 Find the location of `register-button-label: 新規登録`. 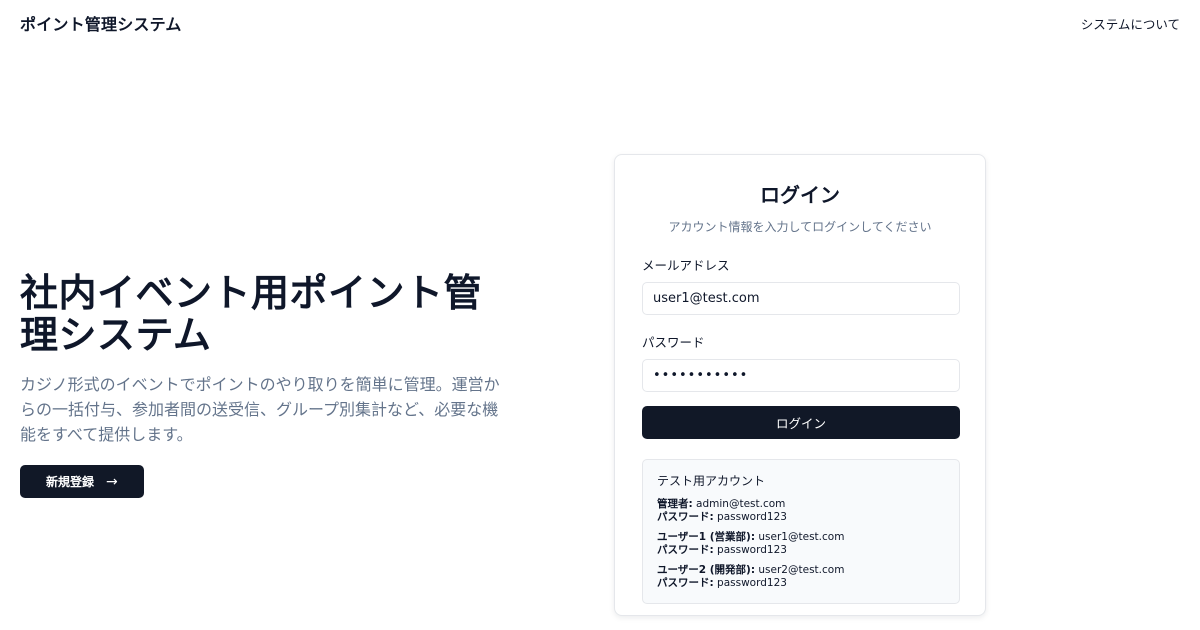

register-button-label: 新規登録 is located at coordinates (70, 482).